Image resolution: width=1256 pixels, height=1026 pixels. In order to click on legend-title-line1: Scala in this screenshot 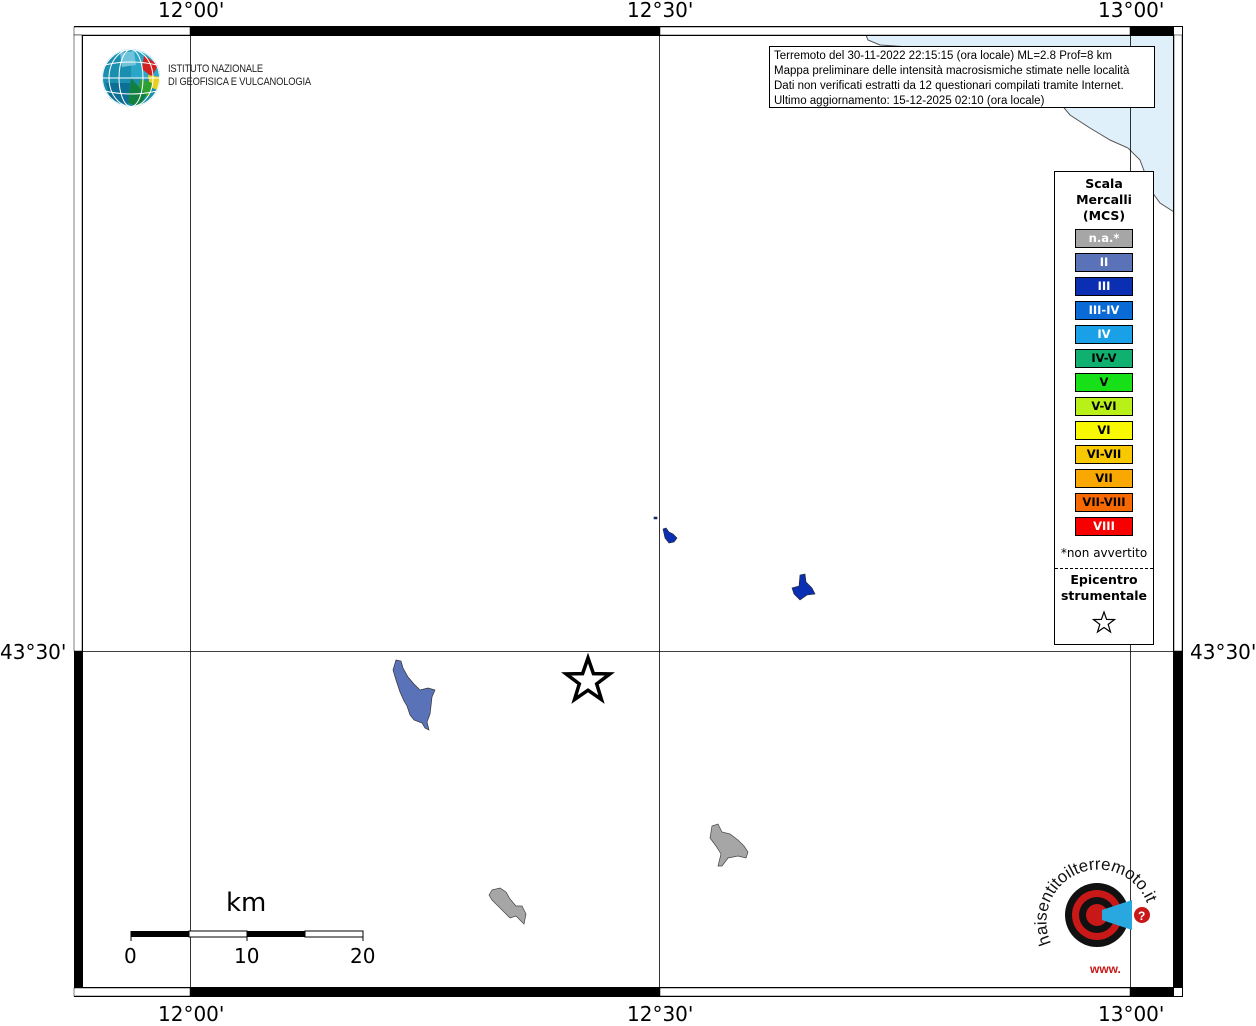, I will do `click(1104, 183)`.